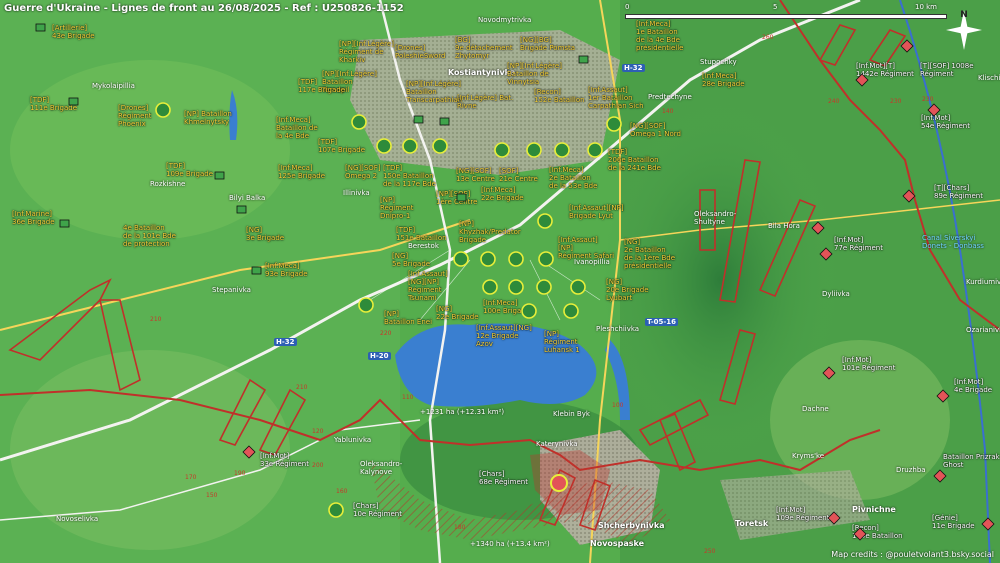  Describe the element at coordinates (482, 72) in the screenshot. I see `town-kostiantynivka: Kostiantynivka` at that location.